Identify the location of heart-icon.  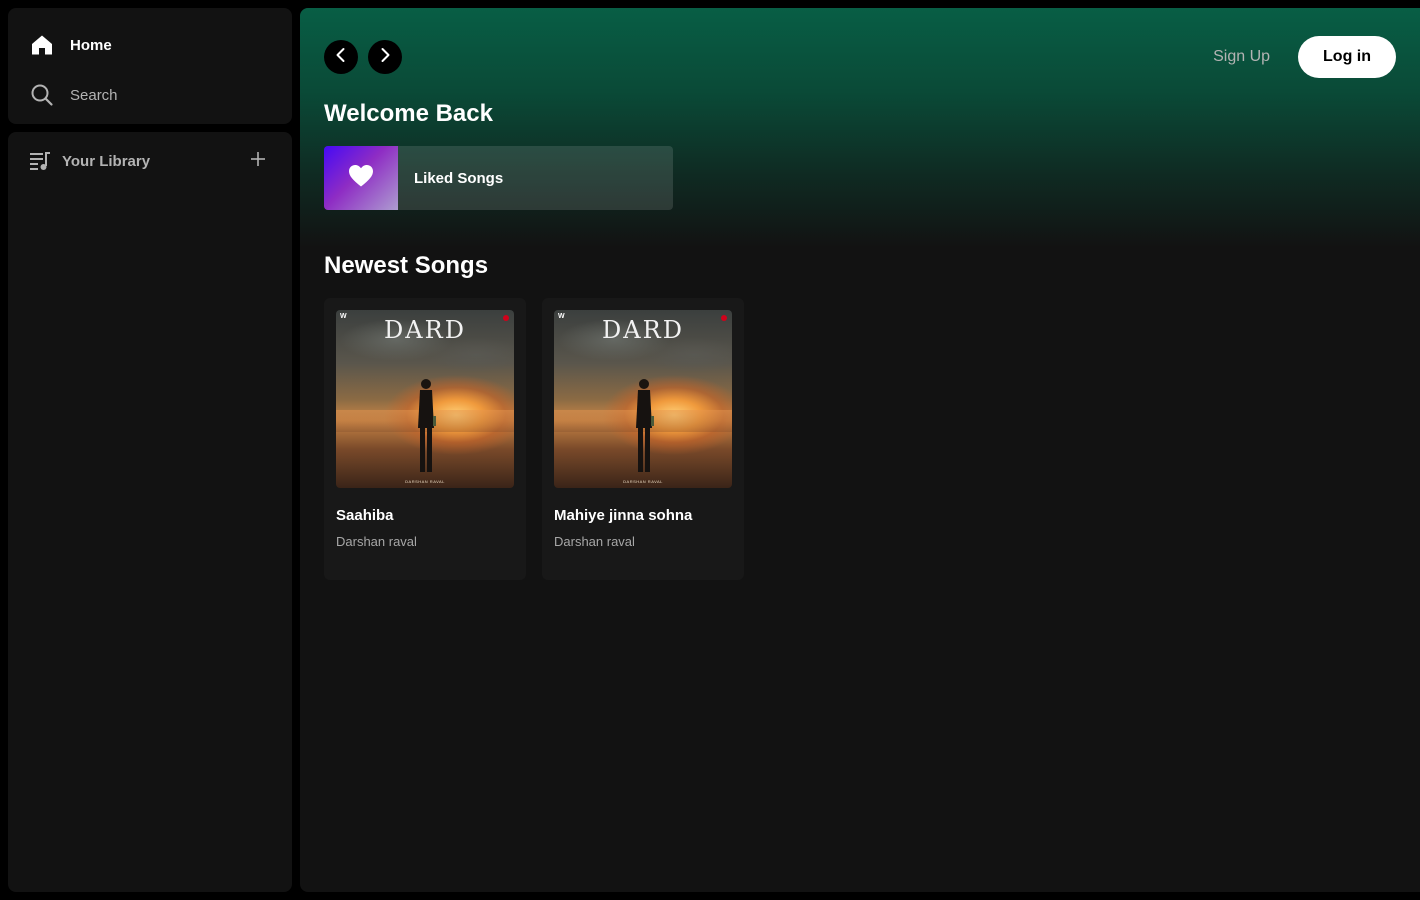
(361, 178).